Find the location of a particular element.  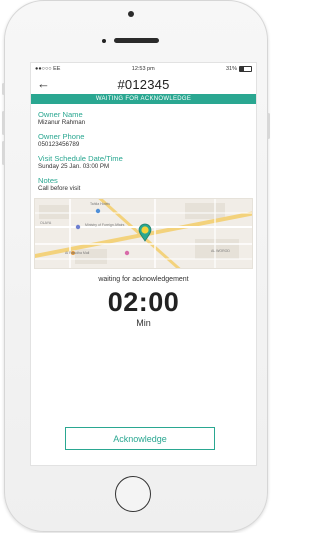

header-bar: ← #012345 is located at coordinates (143, 84).